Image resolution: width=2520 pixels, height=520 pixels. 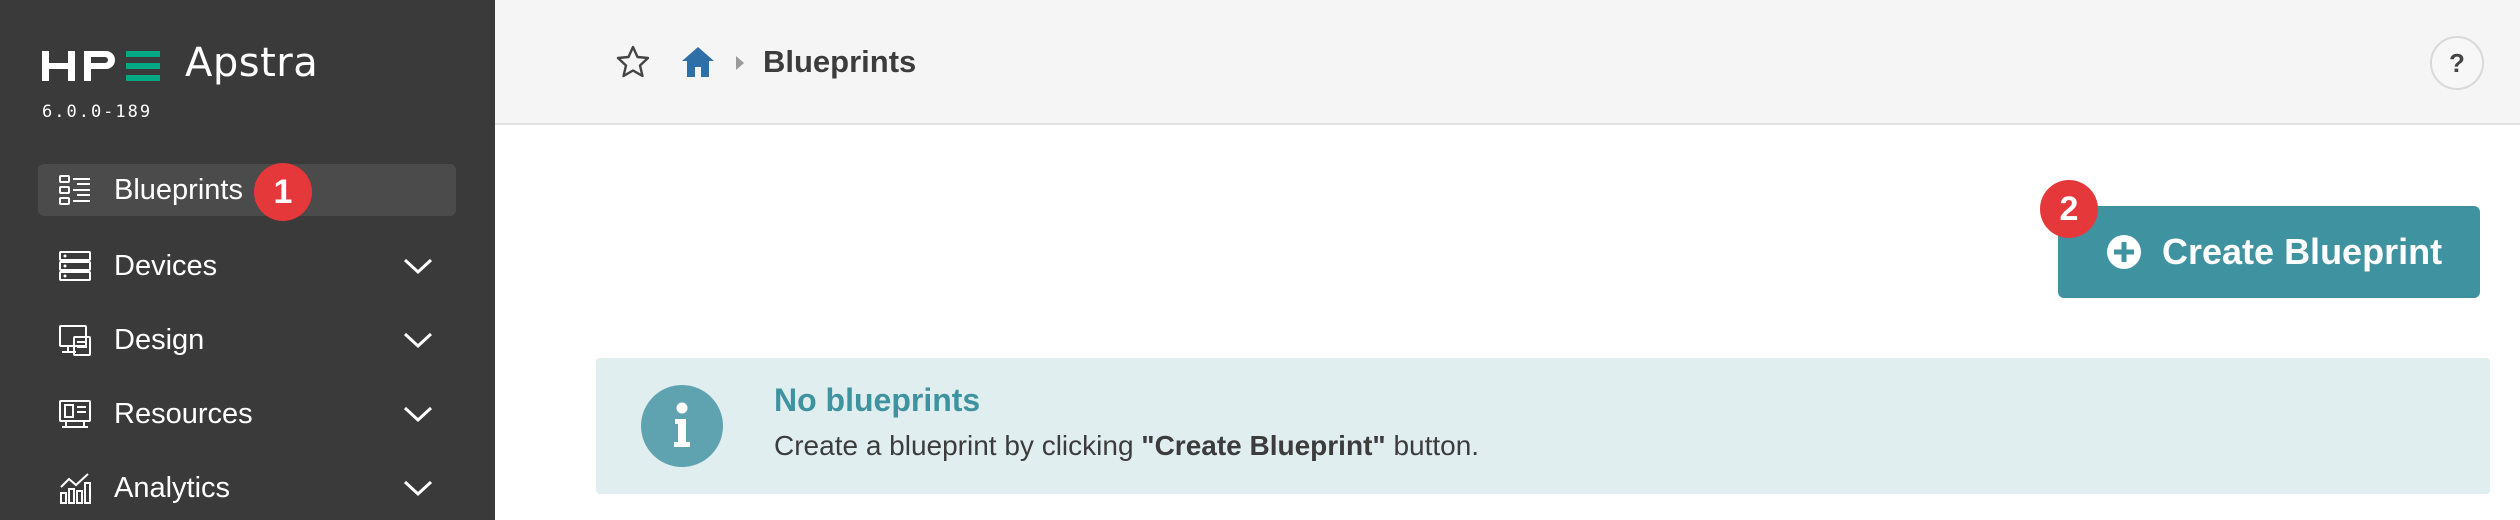 I want to click on star-icon, so click(x=633, y=62).